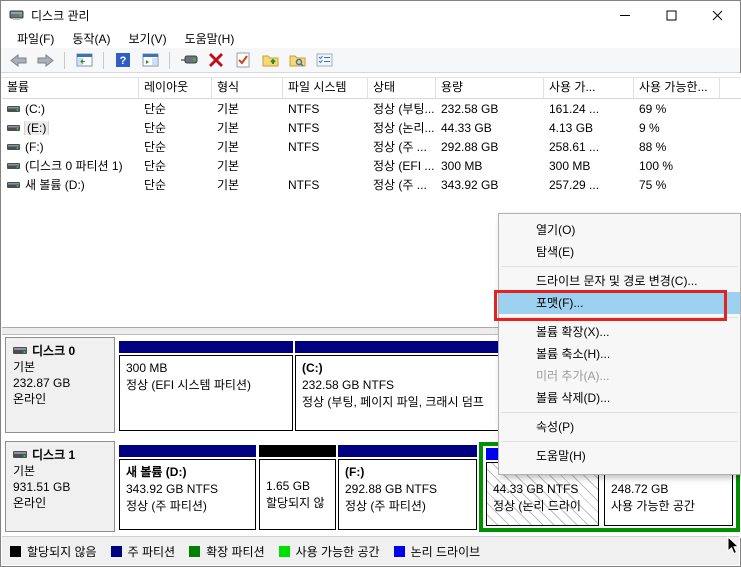 The image size is (741, 567). What do you see at coordinates (325, 88) in the screenshot?
I see `column-header-filesystem: 파일 시스템` at bounding box center [325, 88].